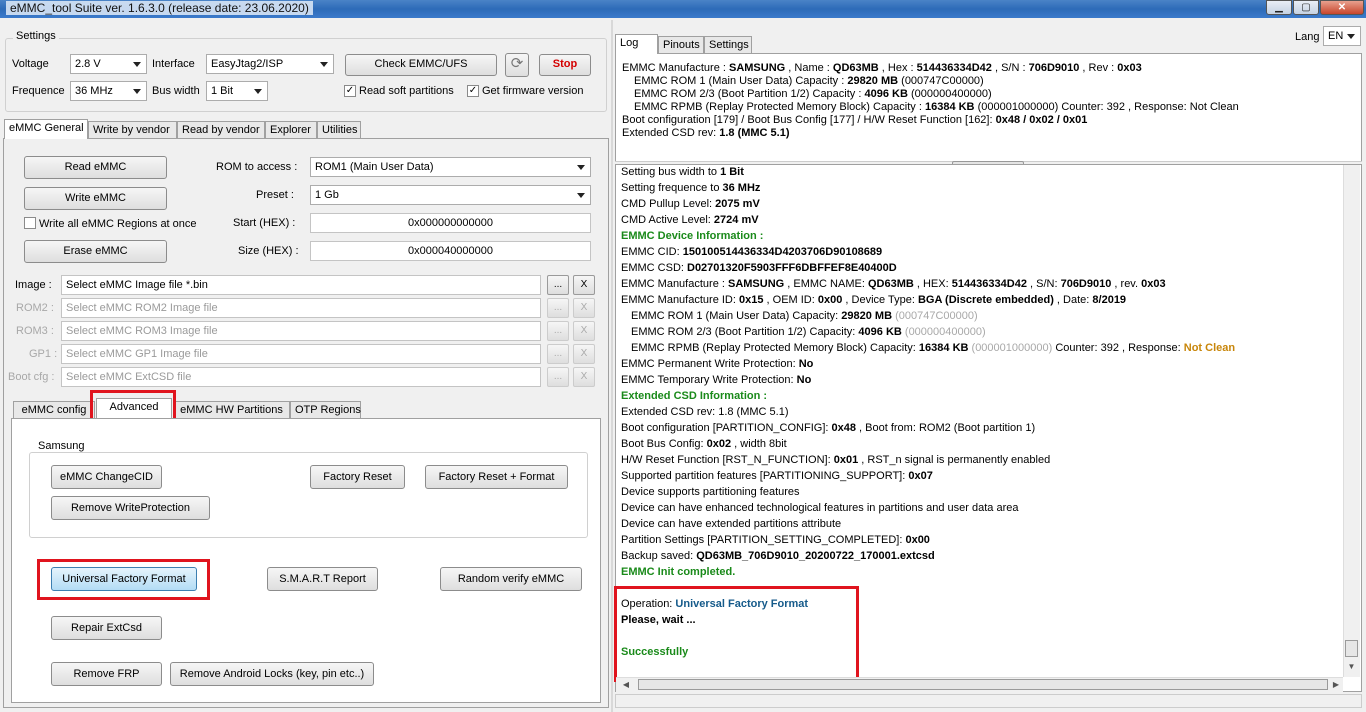 This screenshot has height=712, width=1366. I want to click on rom-to-access-select: ROM1 (Main User Data), so click(450, 167).